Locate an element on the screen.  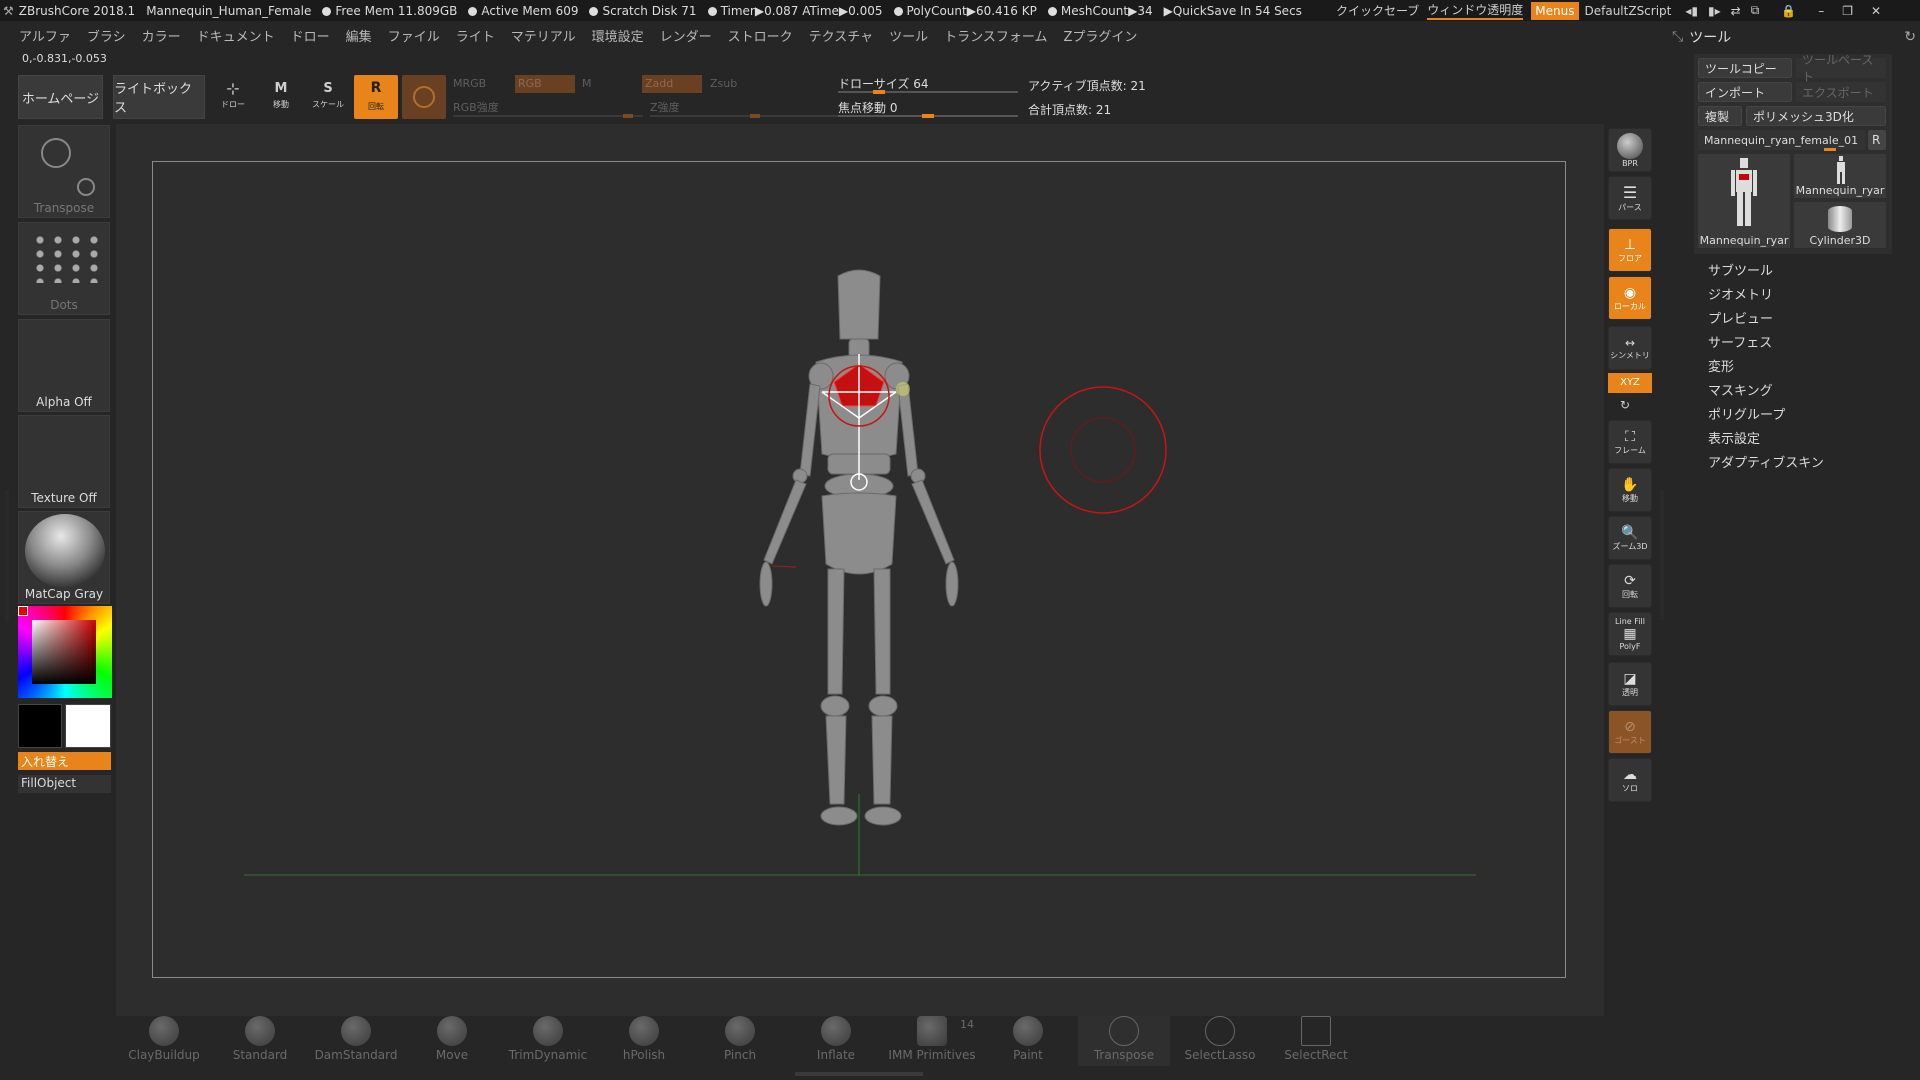
brush-selectlasso: SelectLasso is located at coordinates (1220, 1041).